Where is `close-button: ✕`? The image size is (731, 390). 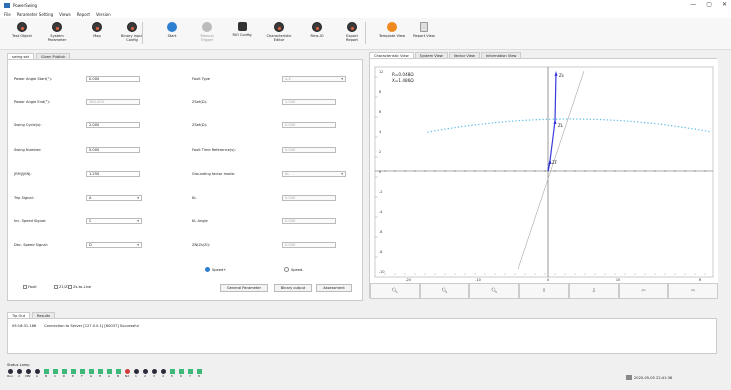 close-button: ✕ is located at coordinates (724, 4).